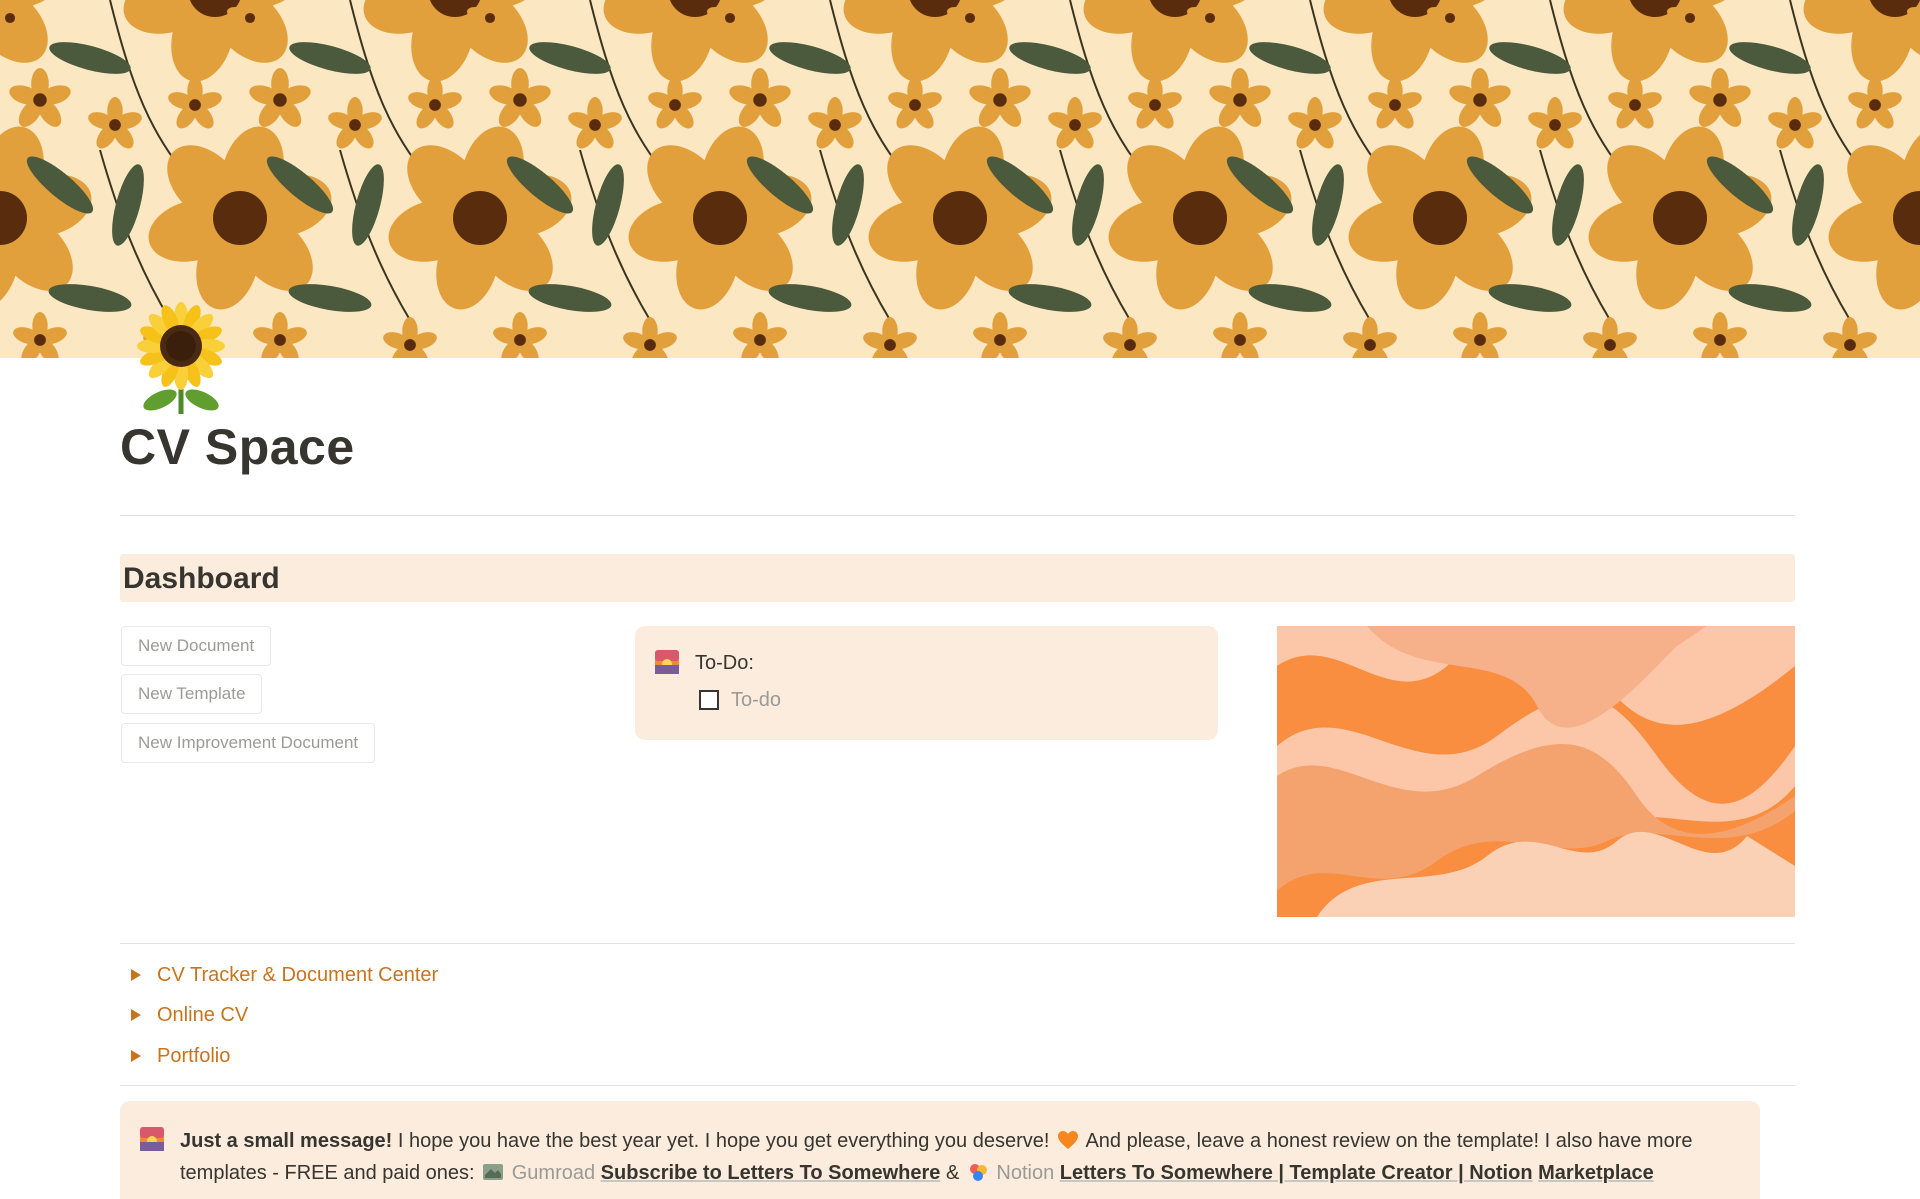 The height and width of the screenshot is (1199, 1920). I want to click on toggle-cv-tracker: CV Tracker & Document Center, so click(284, 975).